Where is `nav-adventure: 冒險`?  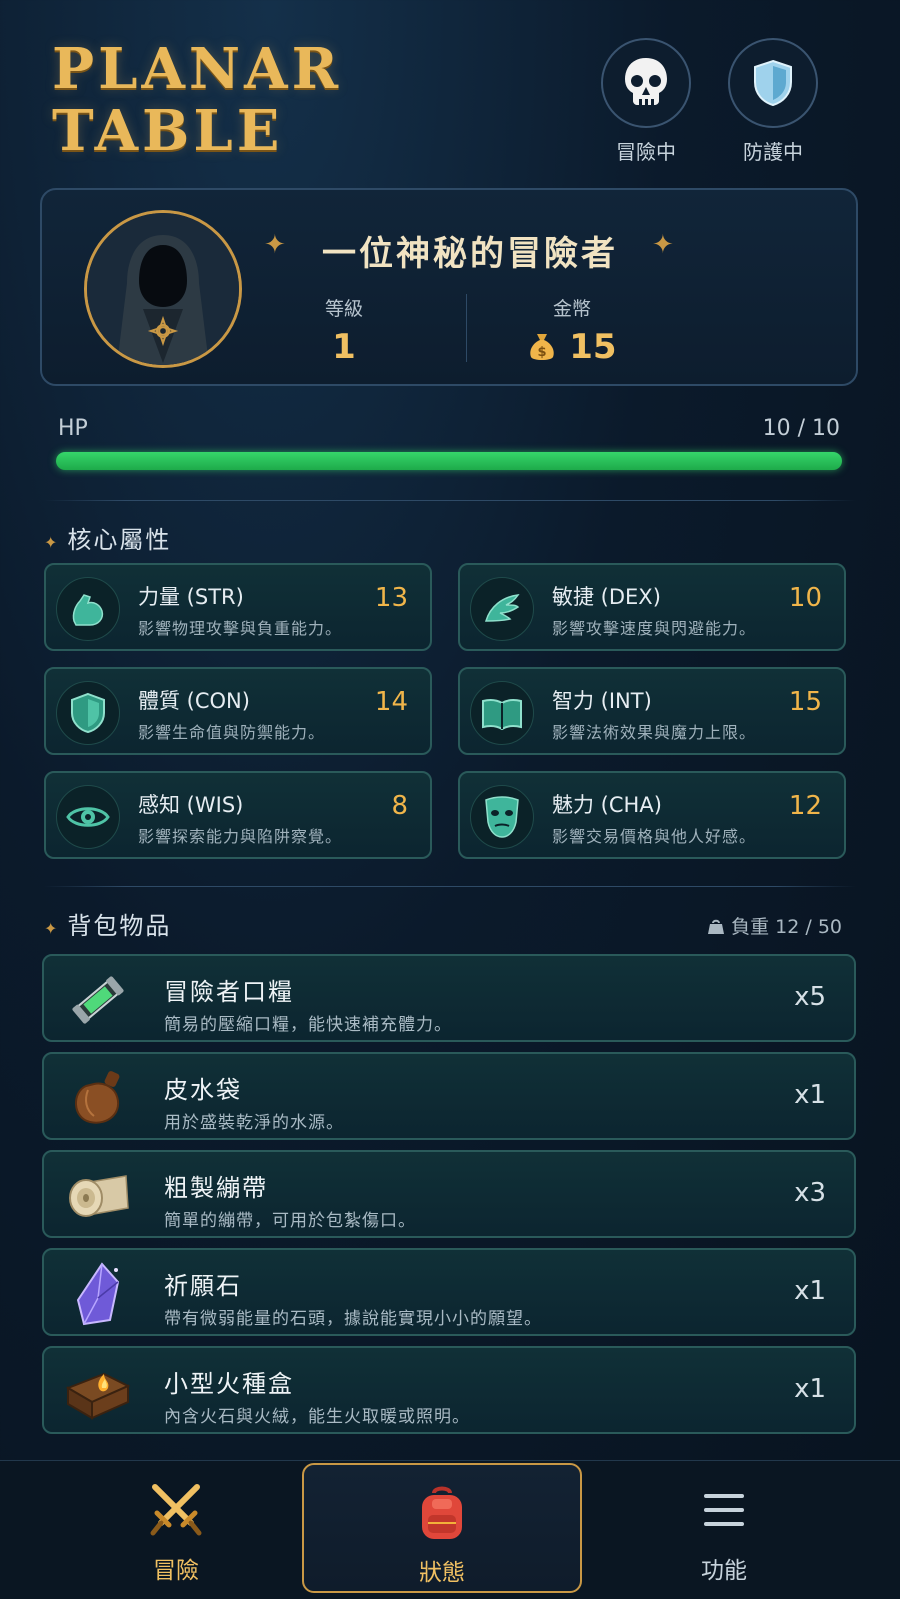
nav-adventure: 冒險 is located at coordinates (176, 1530).